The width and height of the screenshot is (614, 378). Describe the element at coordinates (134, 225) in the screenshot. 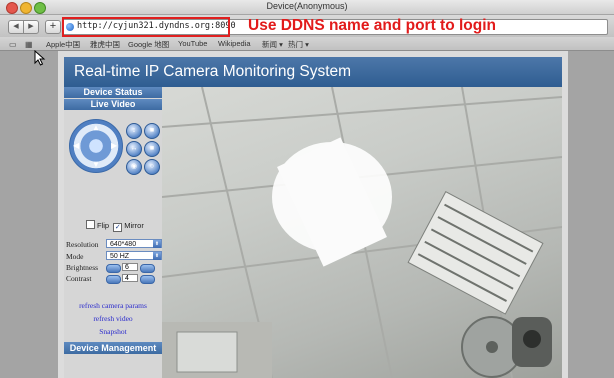

I see `mirror-label: Mirror` at that location.